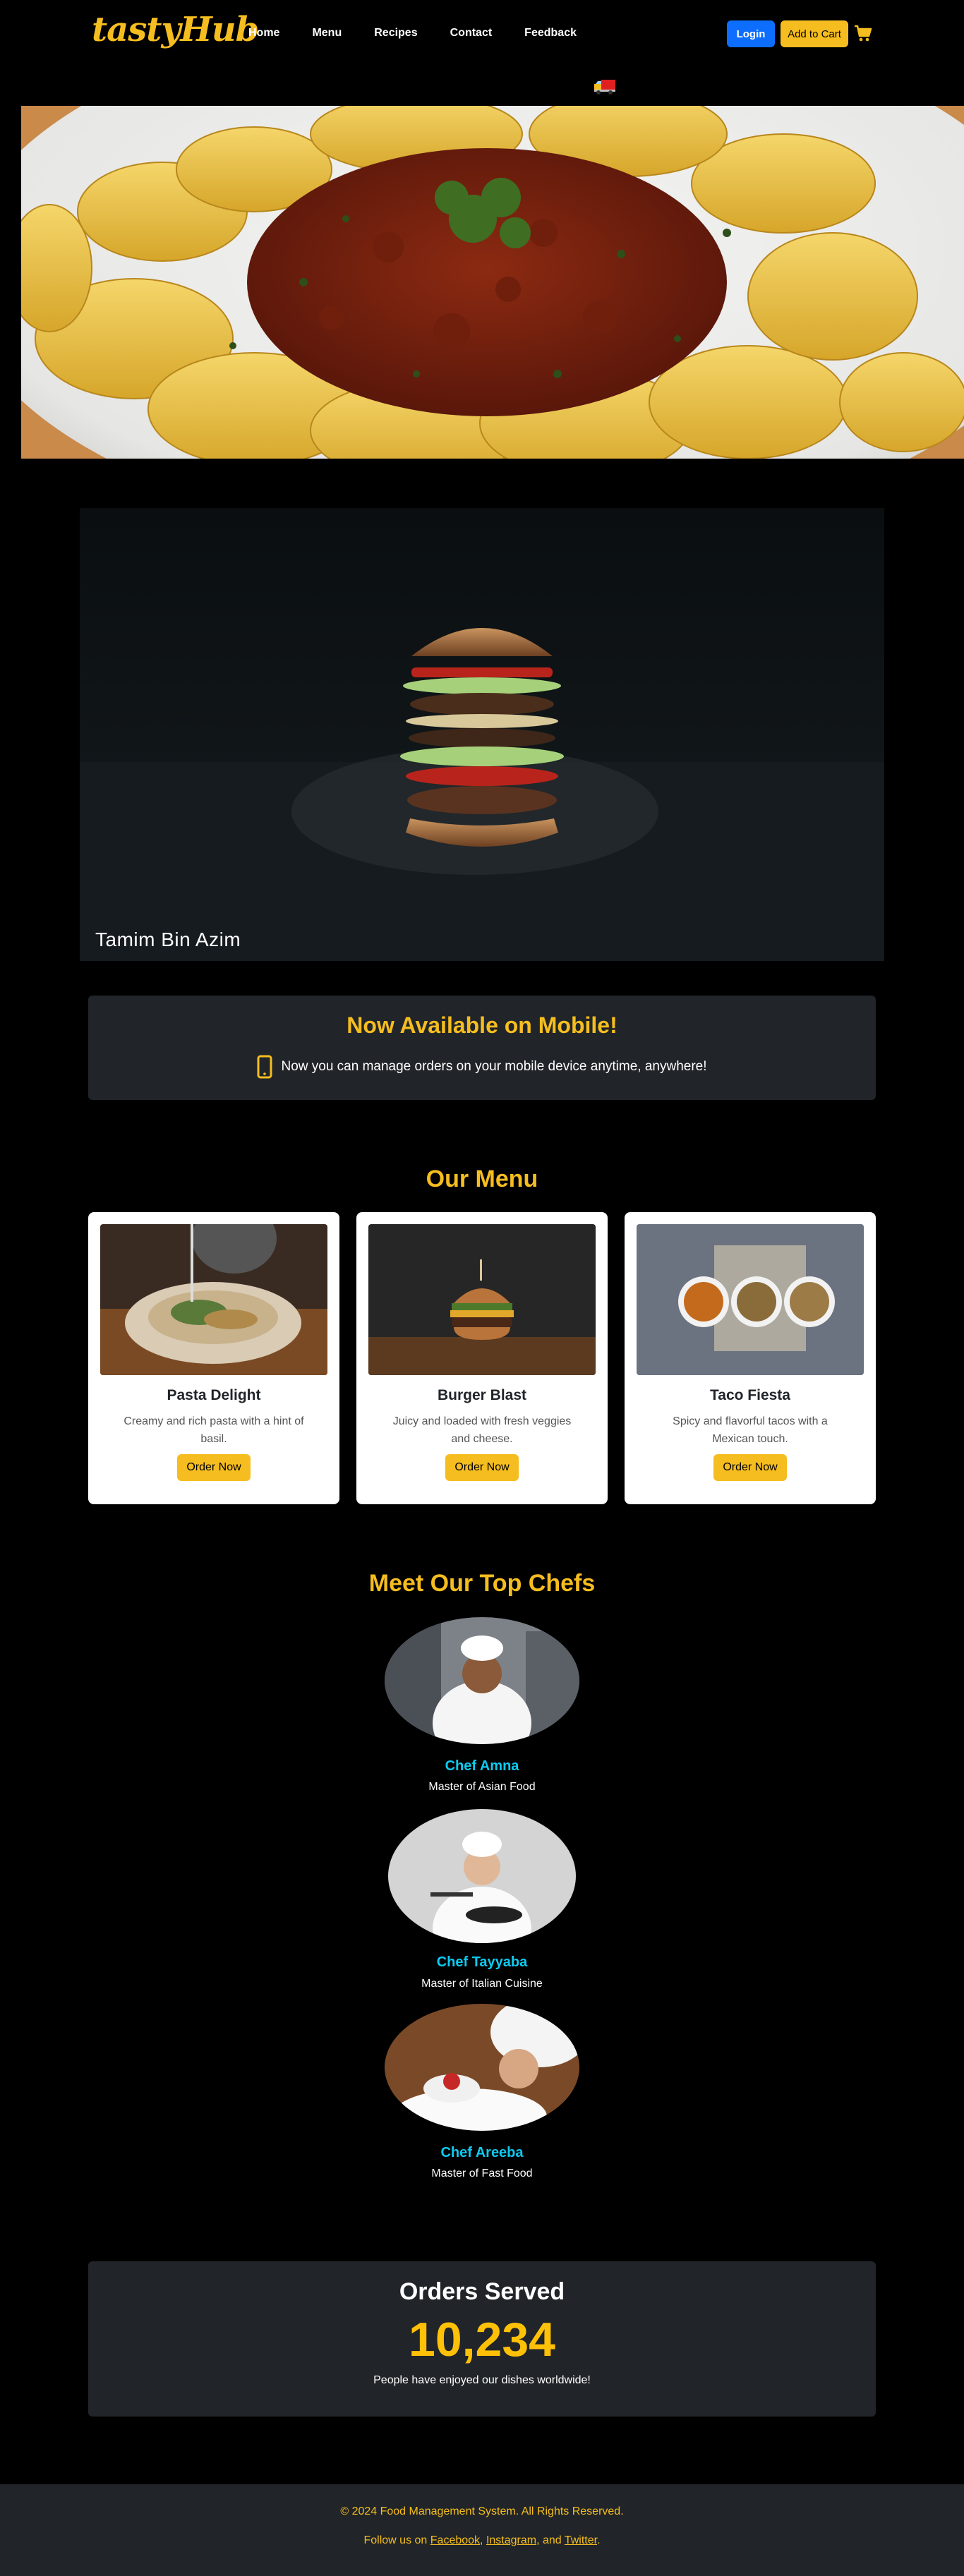  I want to click on nav-link-home: Home, so click(263, 34).